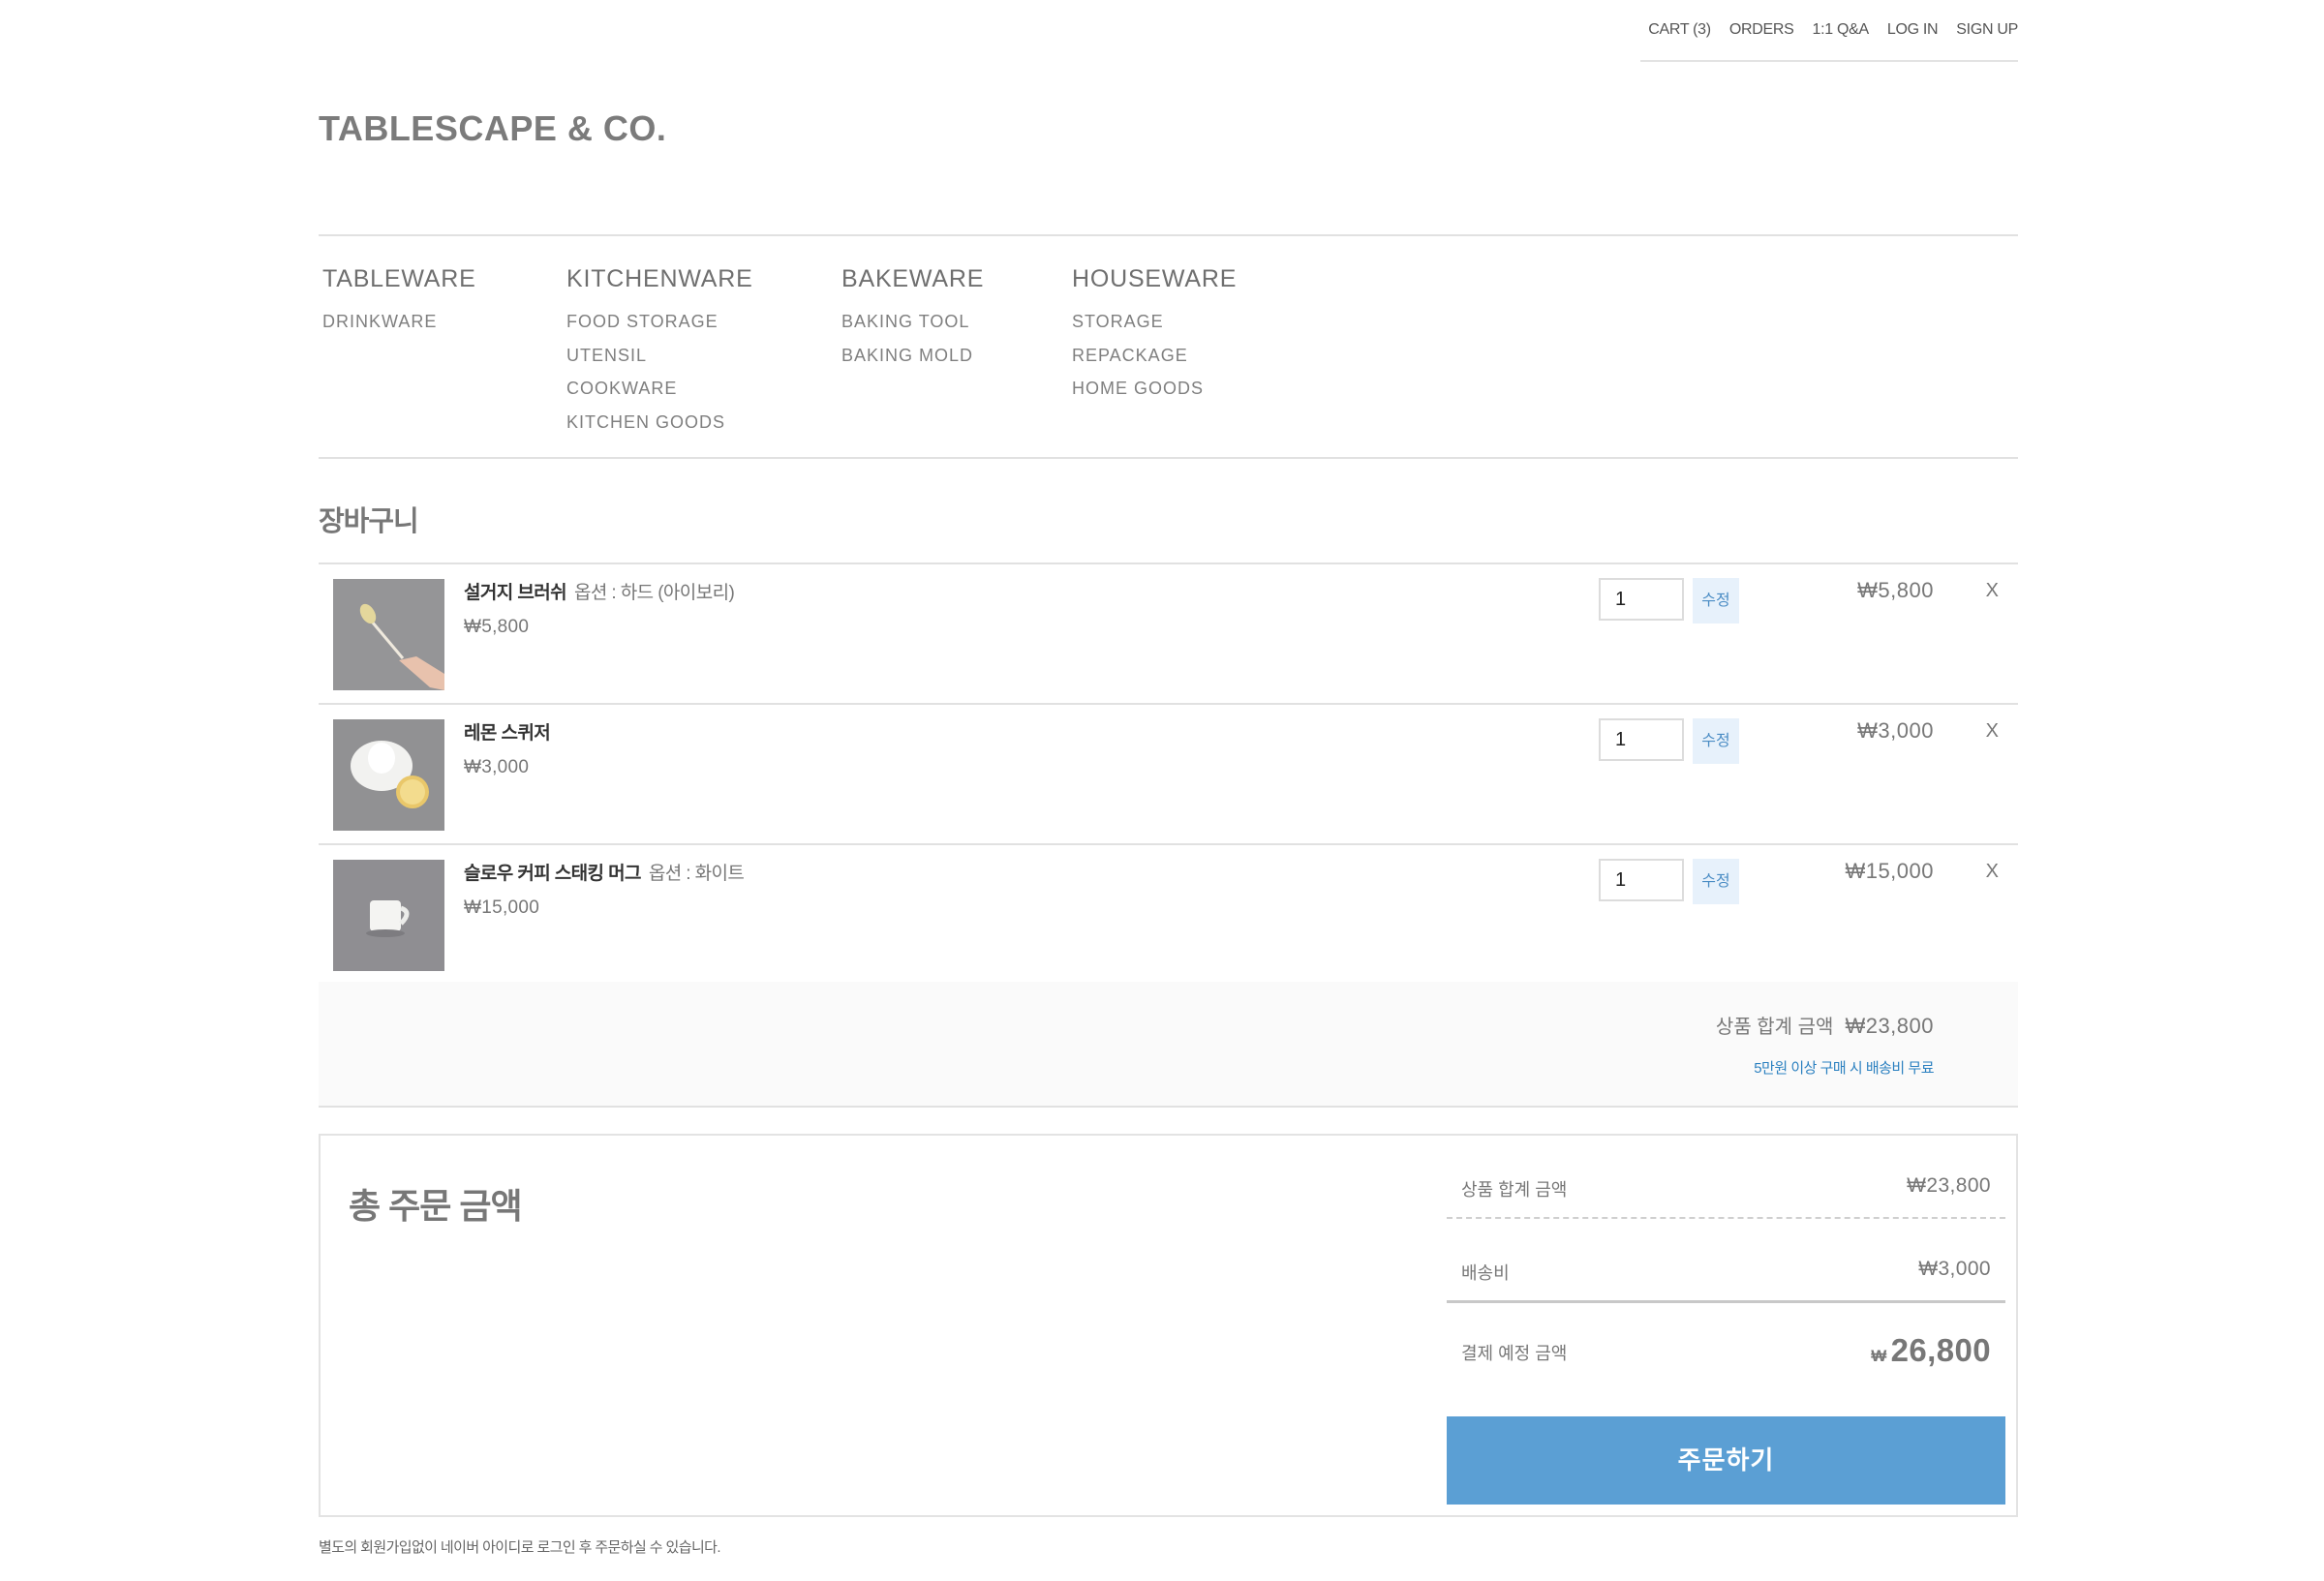 This screenshot has width=2324, height=1581. What do you see at coordinates (1726, 1356) in the screenshot?
I see `grand-total-row: 결제 예정 금액 ₩26,800` at bounding box center [1726, 1356].